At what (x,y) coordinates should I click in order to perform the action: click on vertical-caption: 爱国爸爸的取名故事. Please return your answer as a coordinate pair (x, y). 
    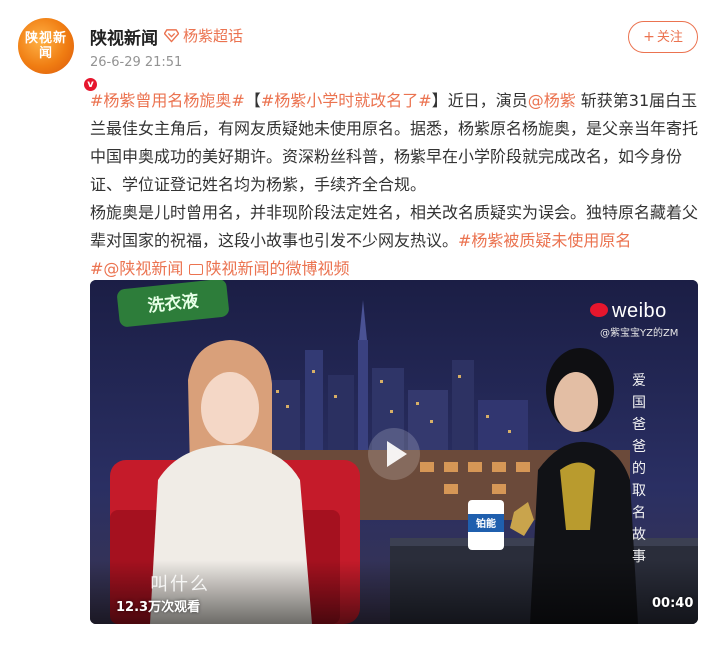
    Looking at the image, I should click on (639, 469).